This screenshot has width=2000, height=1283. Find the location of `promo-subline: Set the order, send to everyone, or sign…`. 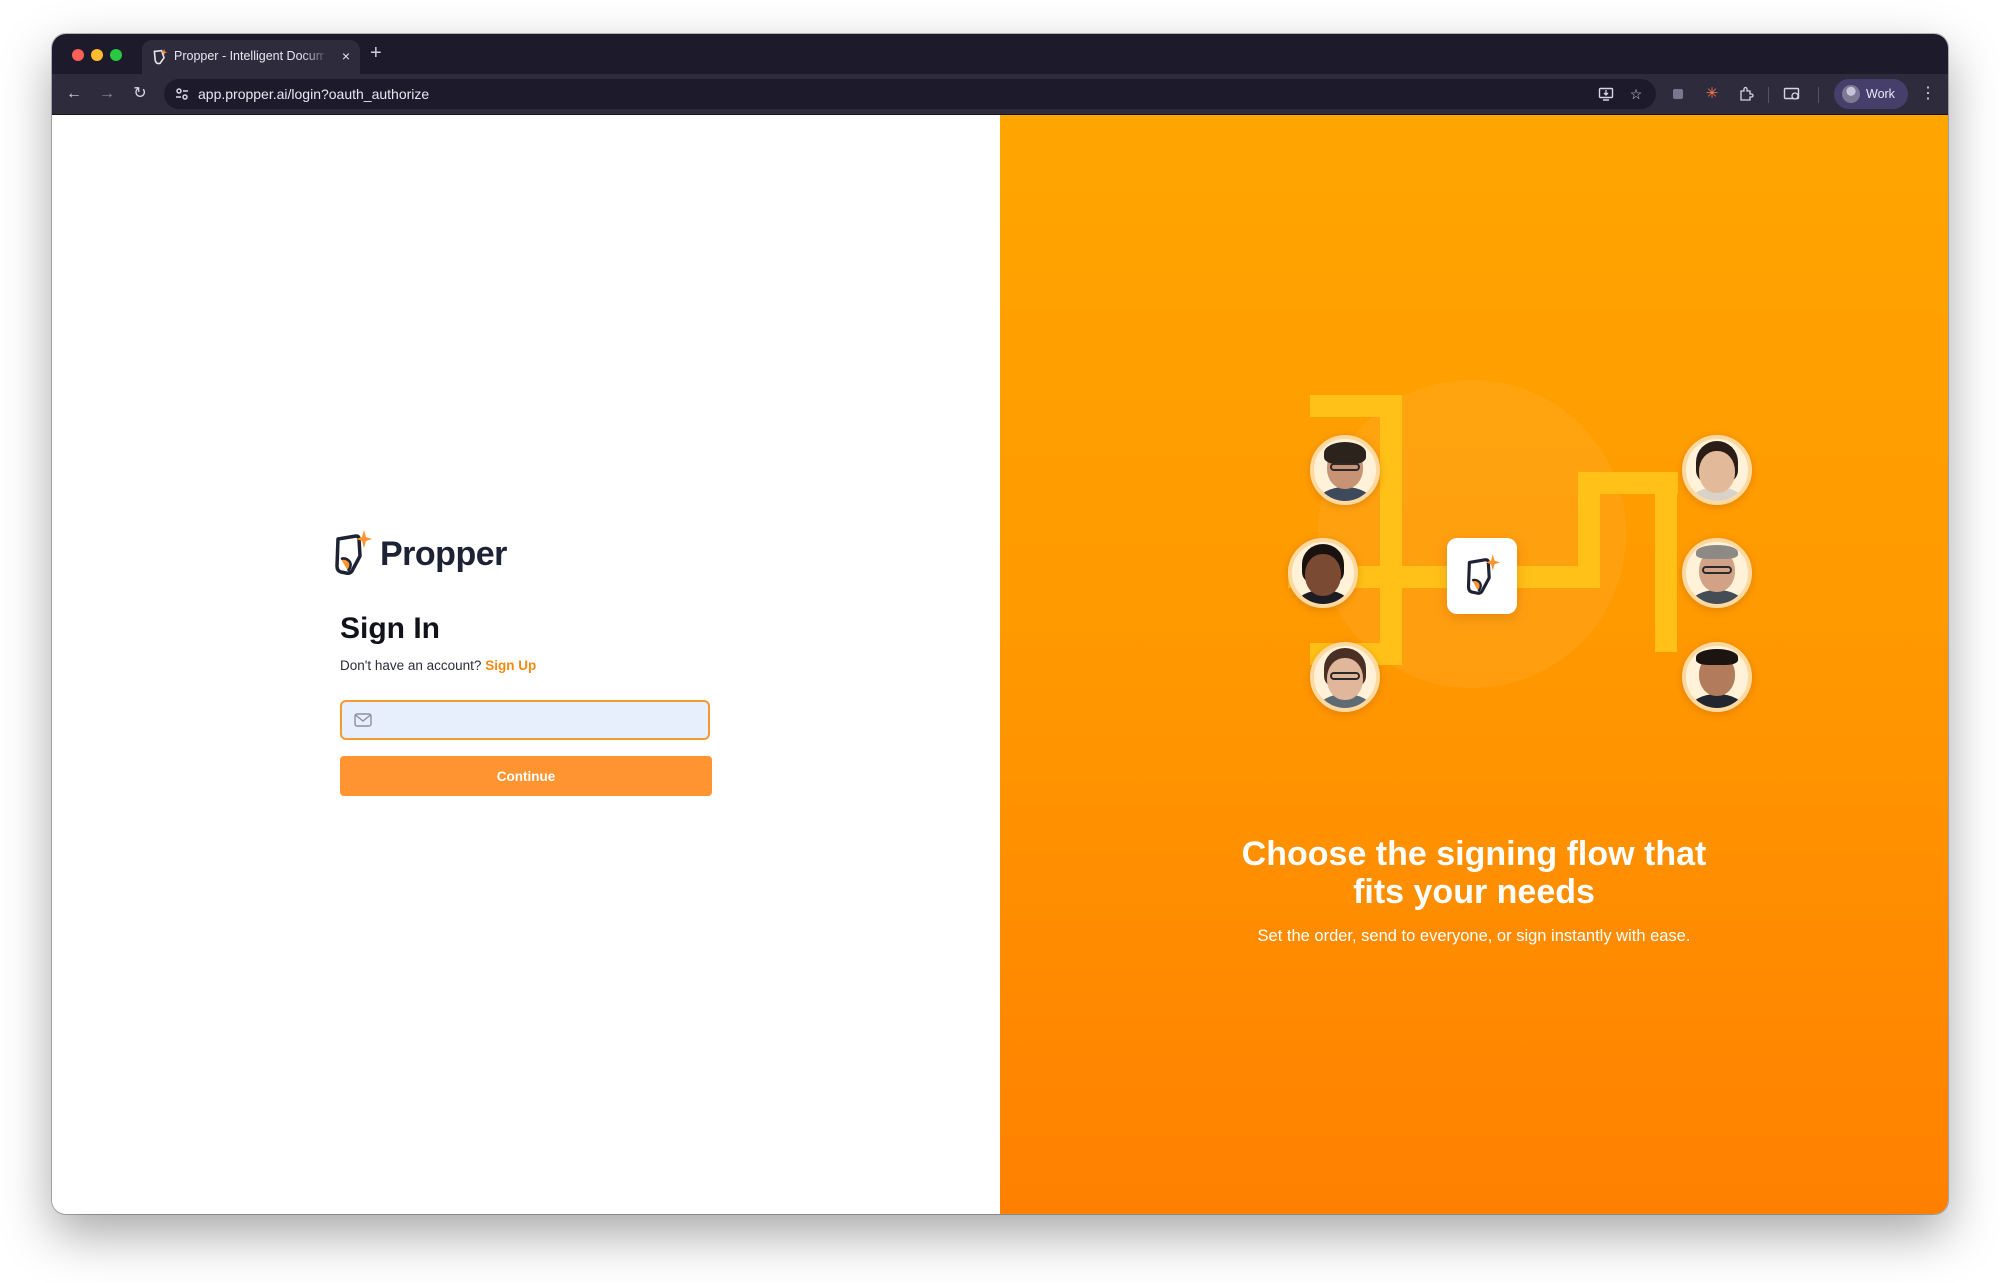

promo-subline: Set the order, send to everyone, or sign… is located at coordinates (1474, 936).